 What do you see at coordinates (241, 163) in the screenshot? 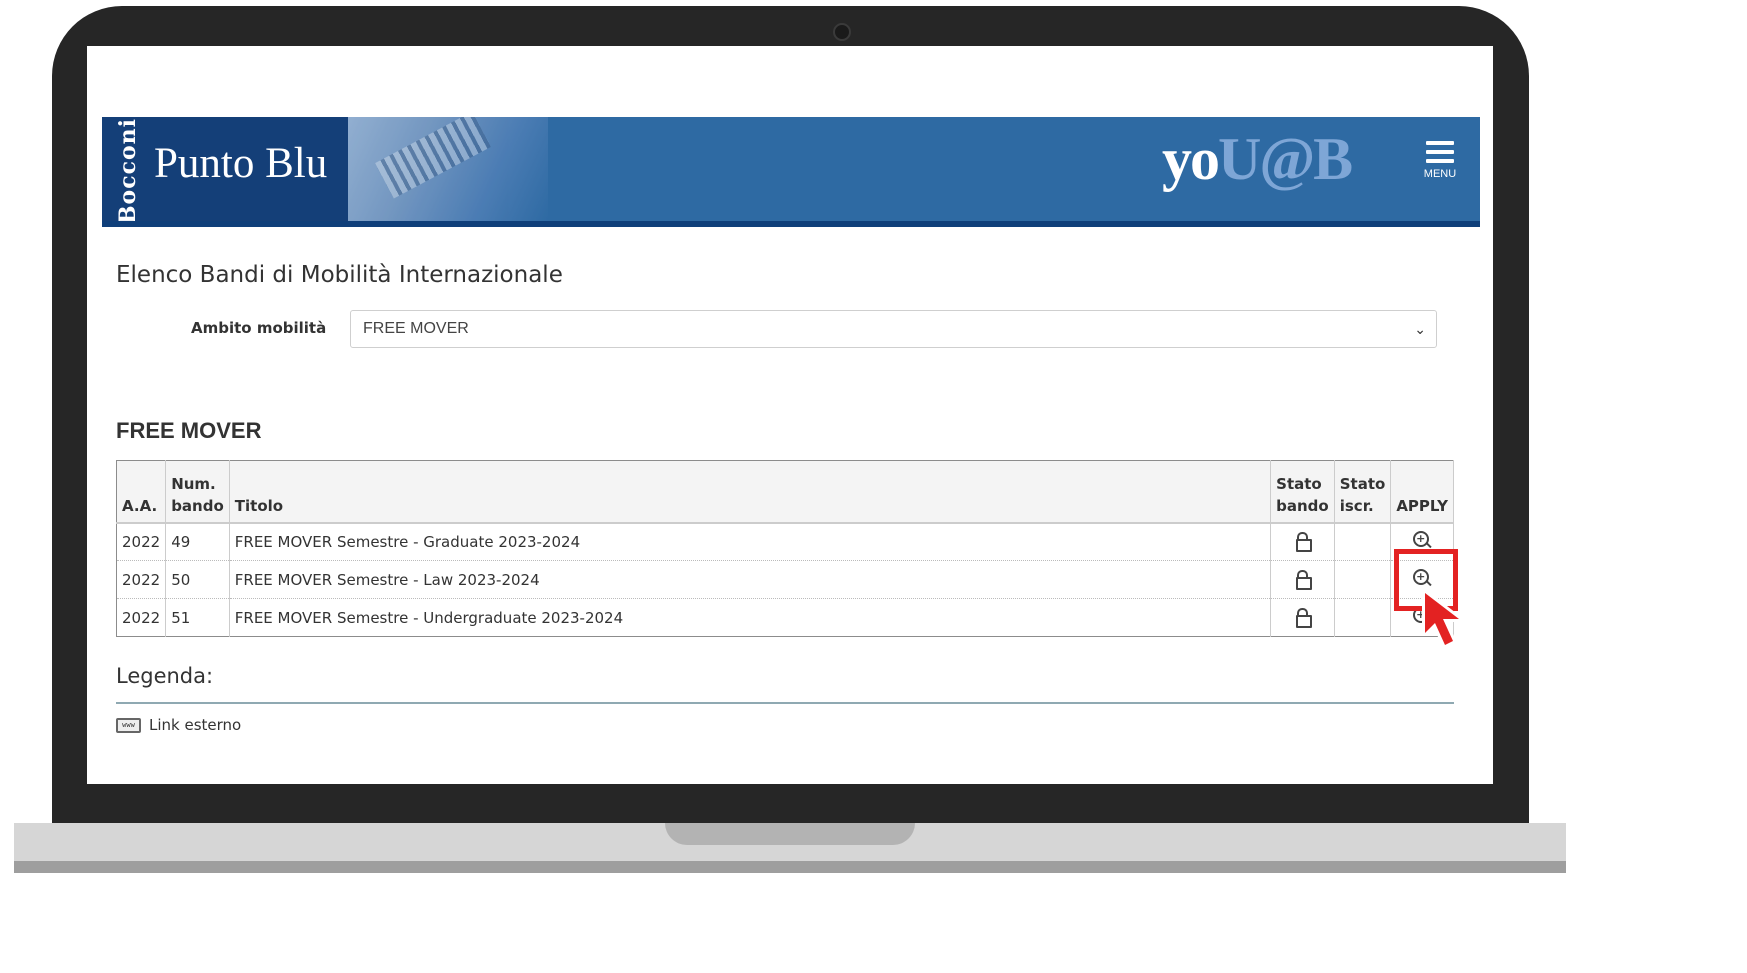
I see `punto-blu-title: Punto Blu` at bounding box center [241, 163].